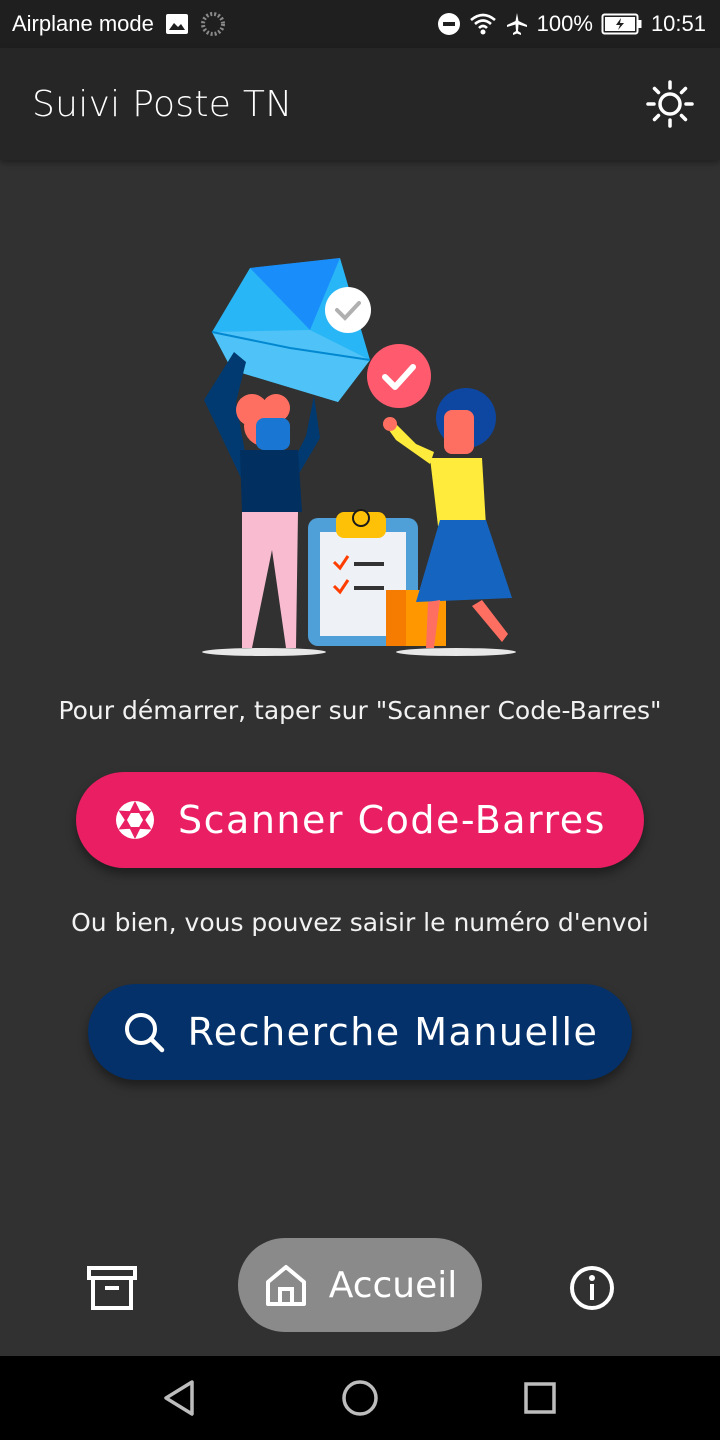 This screenshot has height=1440, width=720. I want to click on home-nav-icon, so click(360, 1398).